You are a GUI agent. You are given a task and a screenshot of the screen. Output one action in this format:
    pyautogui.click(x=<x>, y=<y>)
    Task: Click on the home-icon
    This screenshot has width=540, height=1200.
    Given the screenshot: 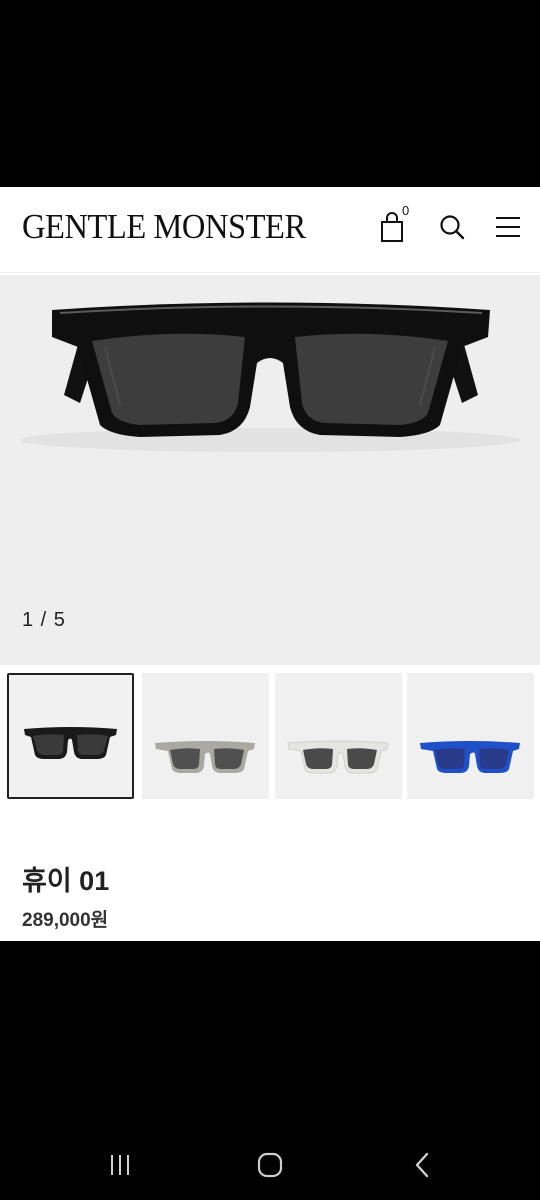 What is the action you would take?
    pyautogui.click(x=270, y=1165)
    